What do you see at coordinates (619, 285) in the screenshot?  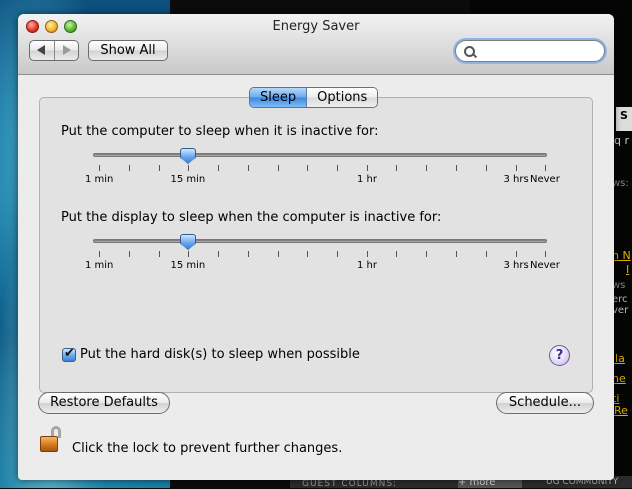 I see `background-text-ws2: ws` at bounding box center [619, 285].